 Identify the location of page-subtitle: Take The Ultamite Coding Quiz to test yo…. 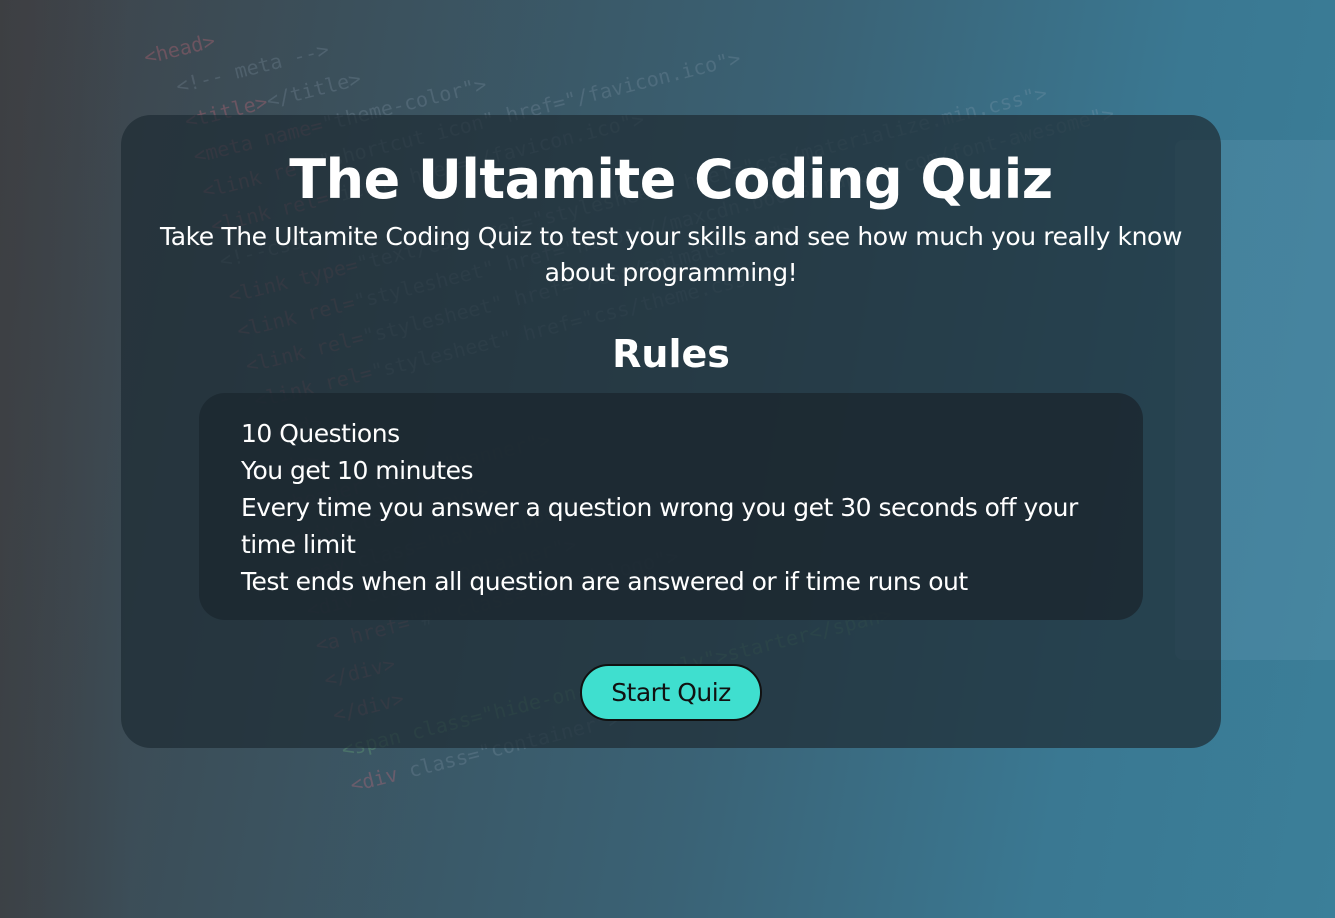
(671, 254).